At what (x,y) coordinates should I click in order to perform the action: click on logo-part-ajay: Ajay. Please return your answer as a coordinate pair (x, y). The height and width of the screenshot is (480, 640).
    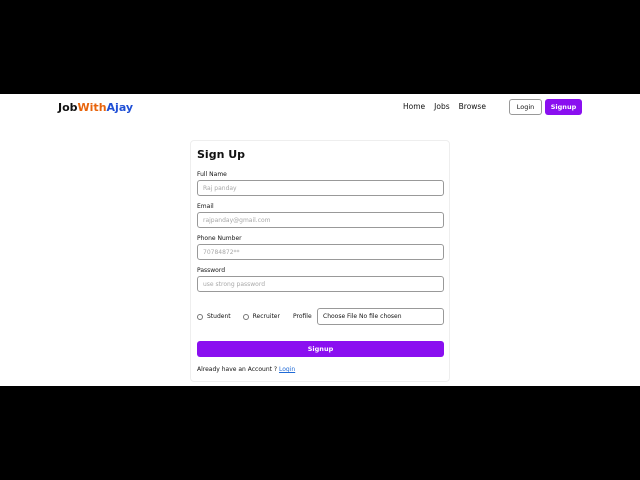
    Looking at the image, I should click on (120, 107).